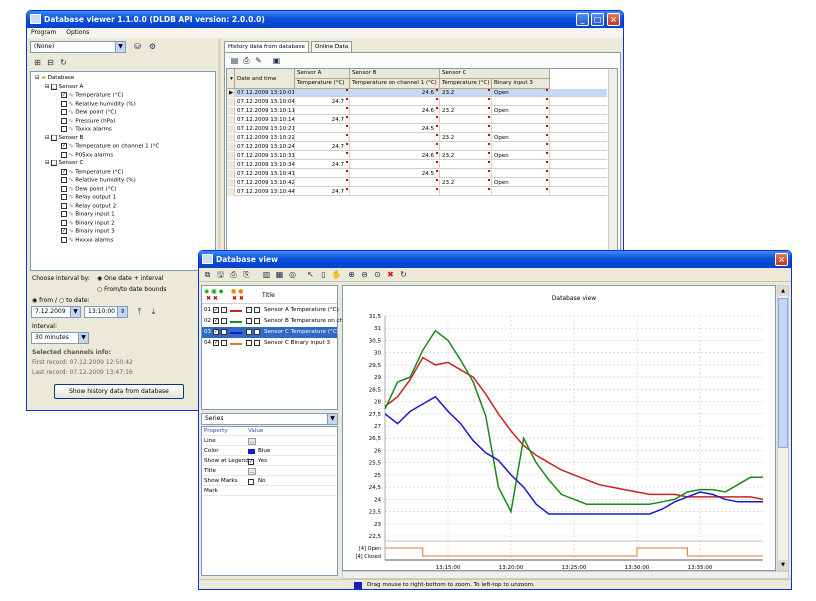 Image resolution: width=816 pixels, height=601 pixels. What do you see at coordinates (351, 275) in the screenshot?
I see `zoom-in-icon: ⊕` at bounding box center [351, 275].